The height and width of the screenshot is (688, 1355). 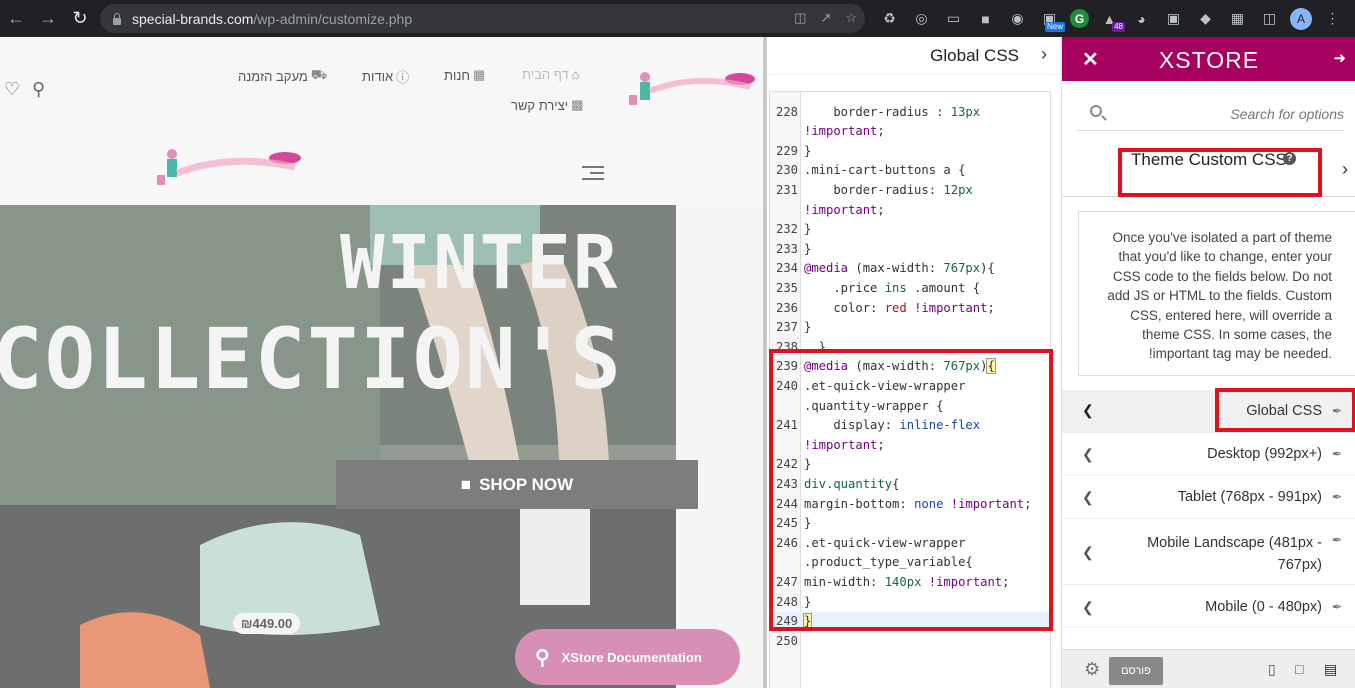 I want to click on code-line: .quantity-wrapper {, so click(x=910, y=407).